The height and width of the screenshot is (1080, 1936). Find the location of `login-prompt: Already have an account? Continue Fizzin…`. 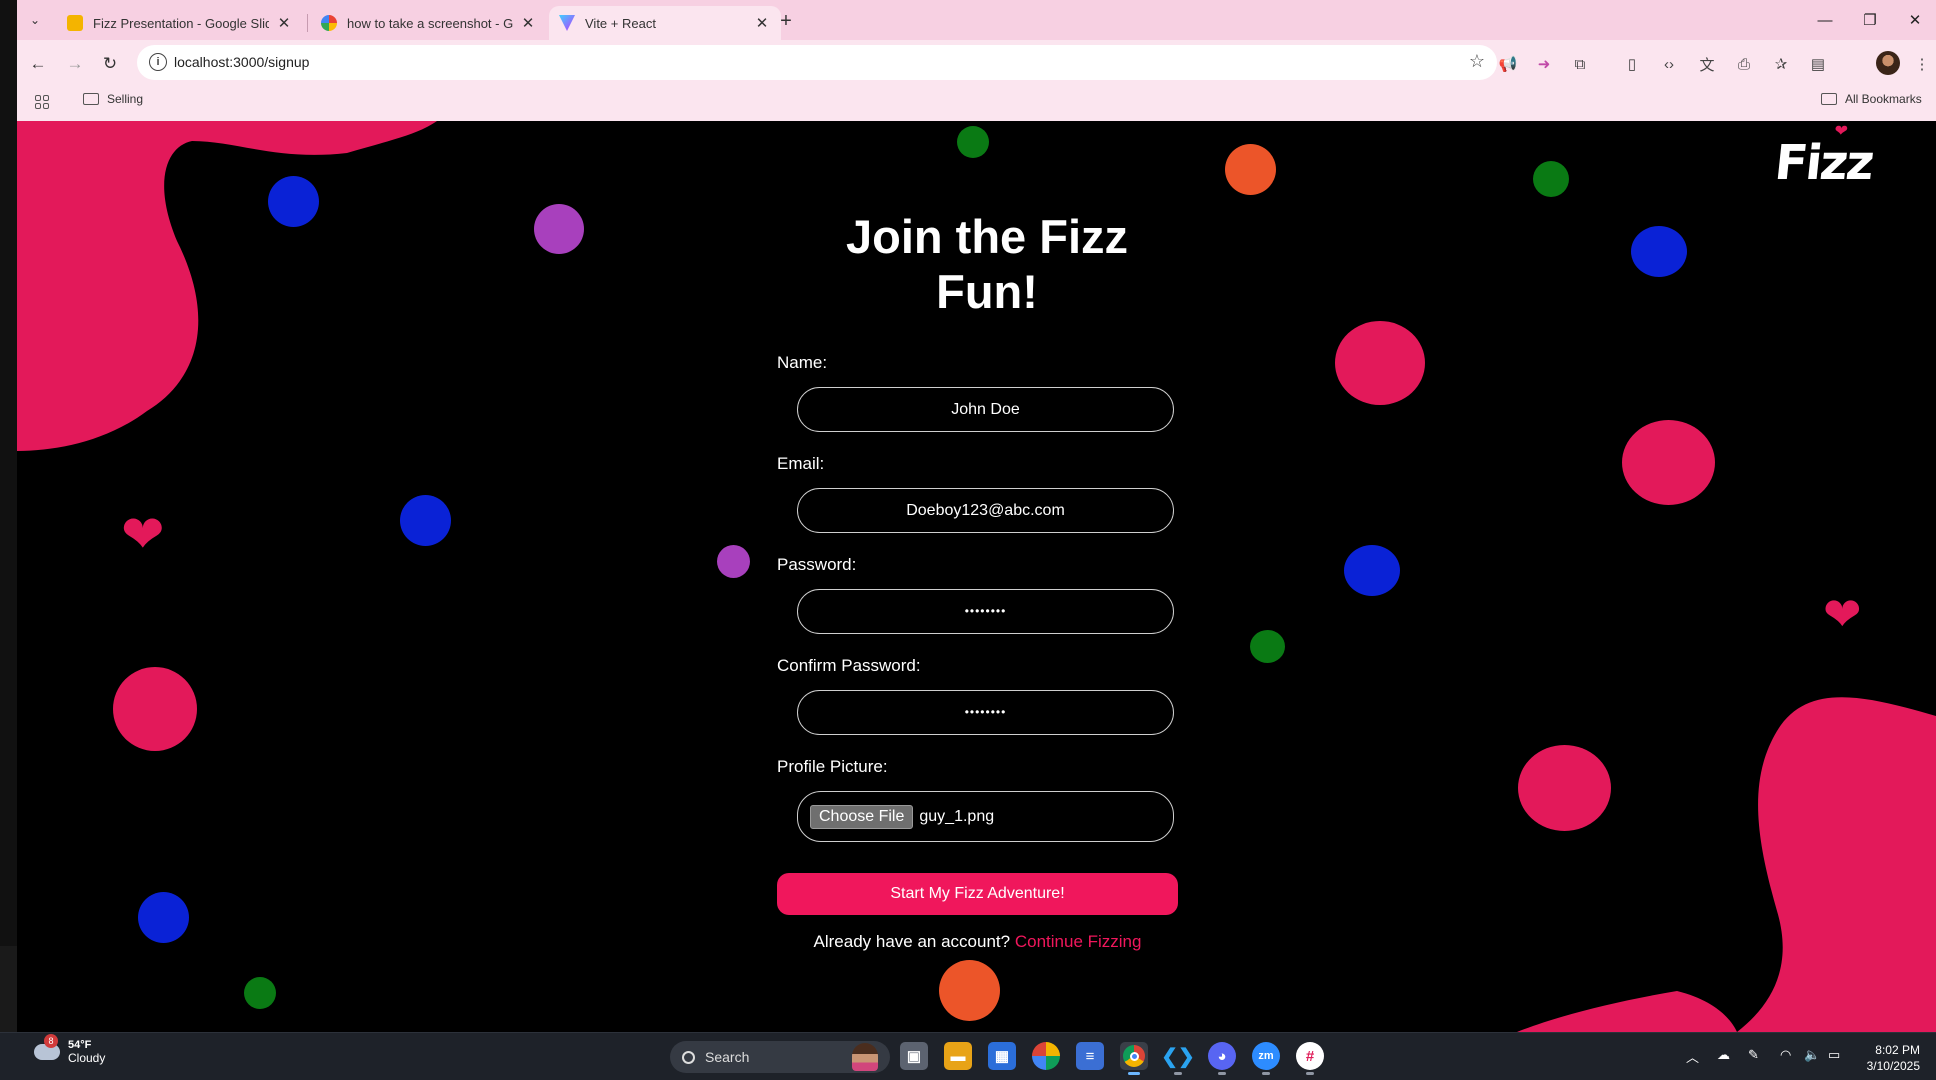

login-prompt: Already have an account? Continue Fizzin… is located at coordinates (977, 941).